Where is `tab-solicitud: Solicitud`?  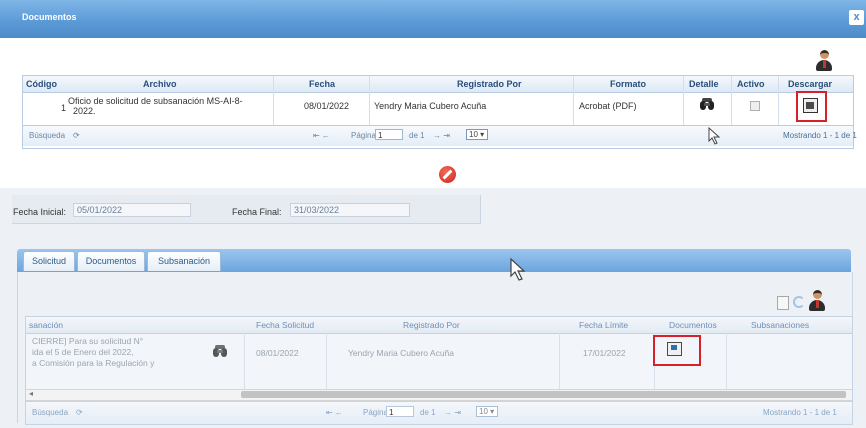 tab-solicitud: Solicitud is located at coordinates (49, 261).